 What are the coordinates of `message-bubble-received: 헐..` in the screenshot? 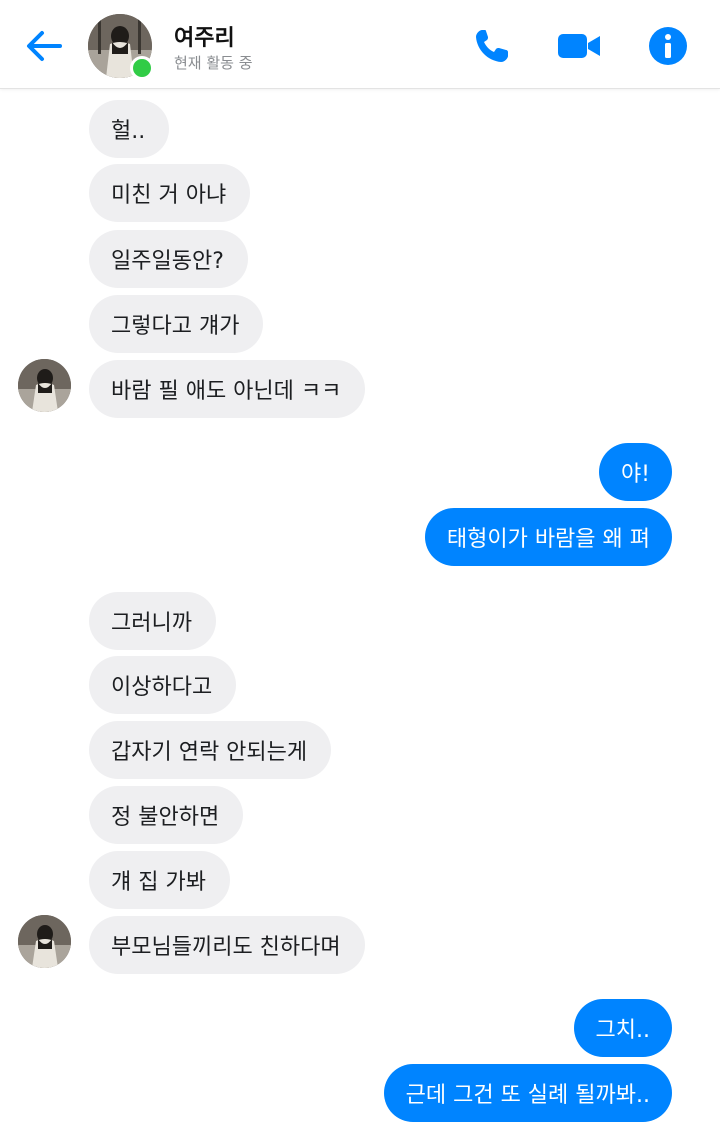 It's located at (129, 129).